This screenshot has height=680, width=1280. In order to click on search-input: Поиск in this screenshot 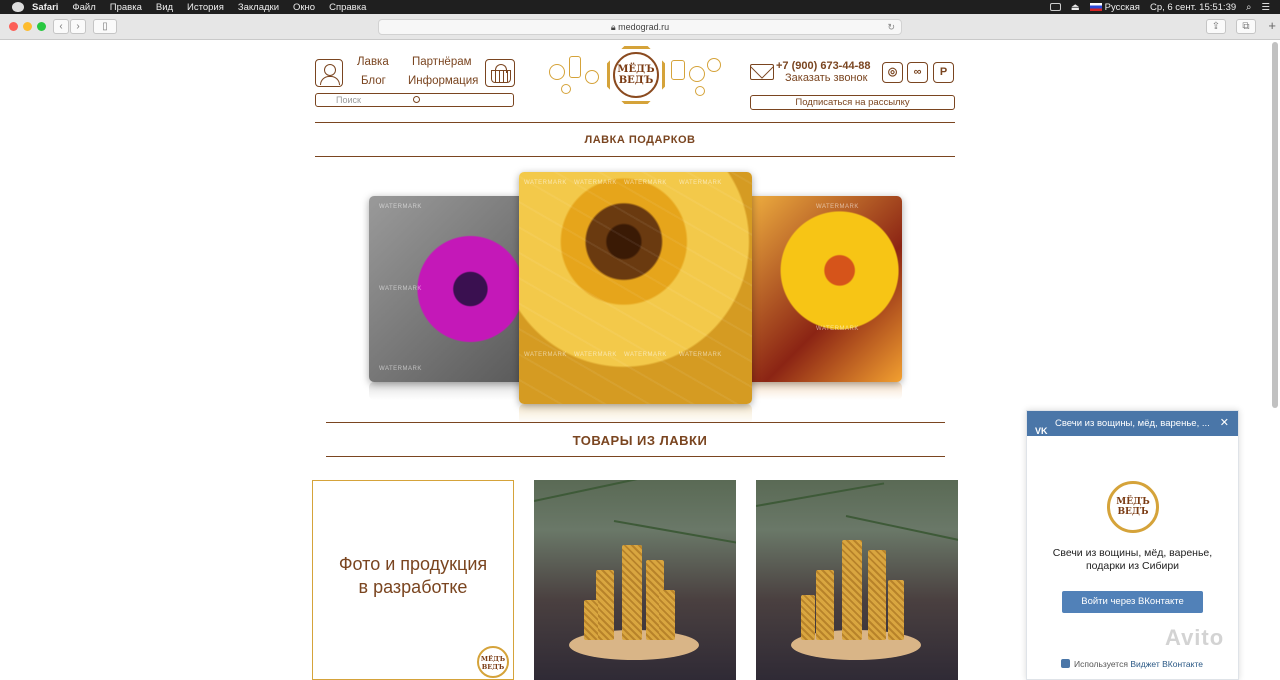, I will do `click(414, 100)`.